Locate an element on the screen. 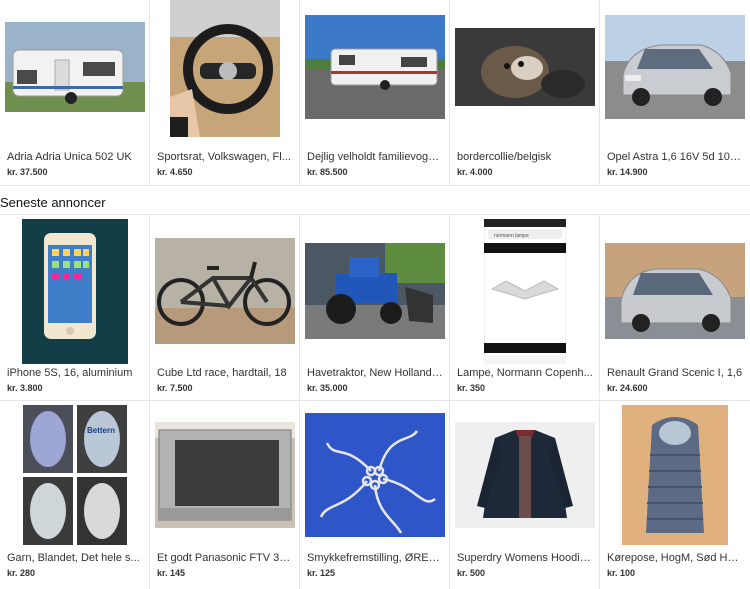 Image resolution: width=750 pixels, height=589 pixels. listing-title: Adria Adria Unica 502 UK is located at coordinates (75, 157).